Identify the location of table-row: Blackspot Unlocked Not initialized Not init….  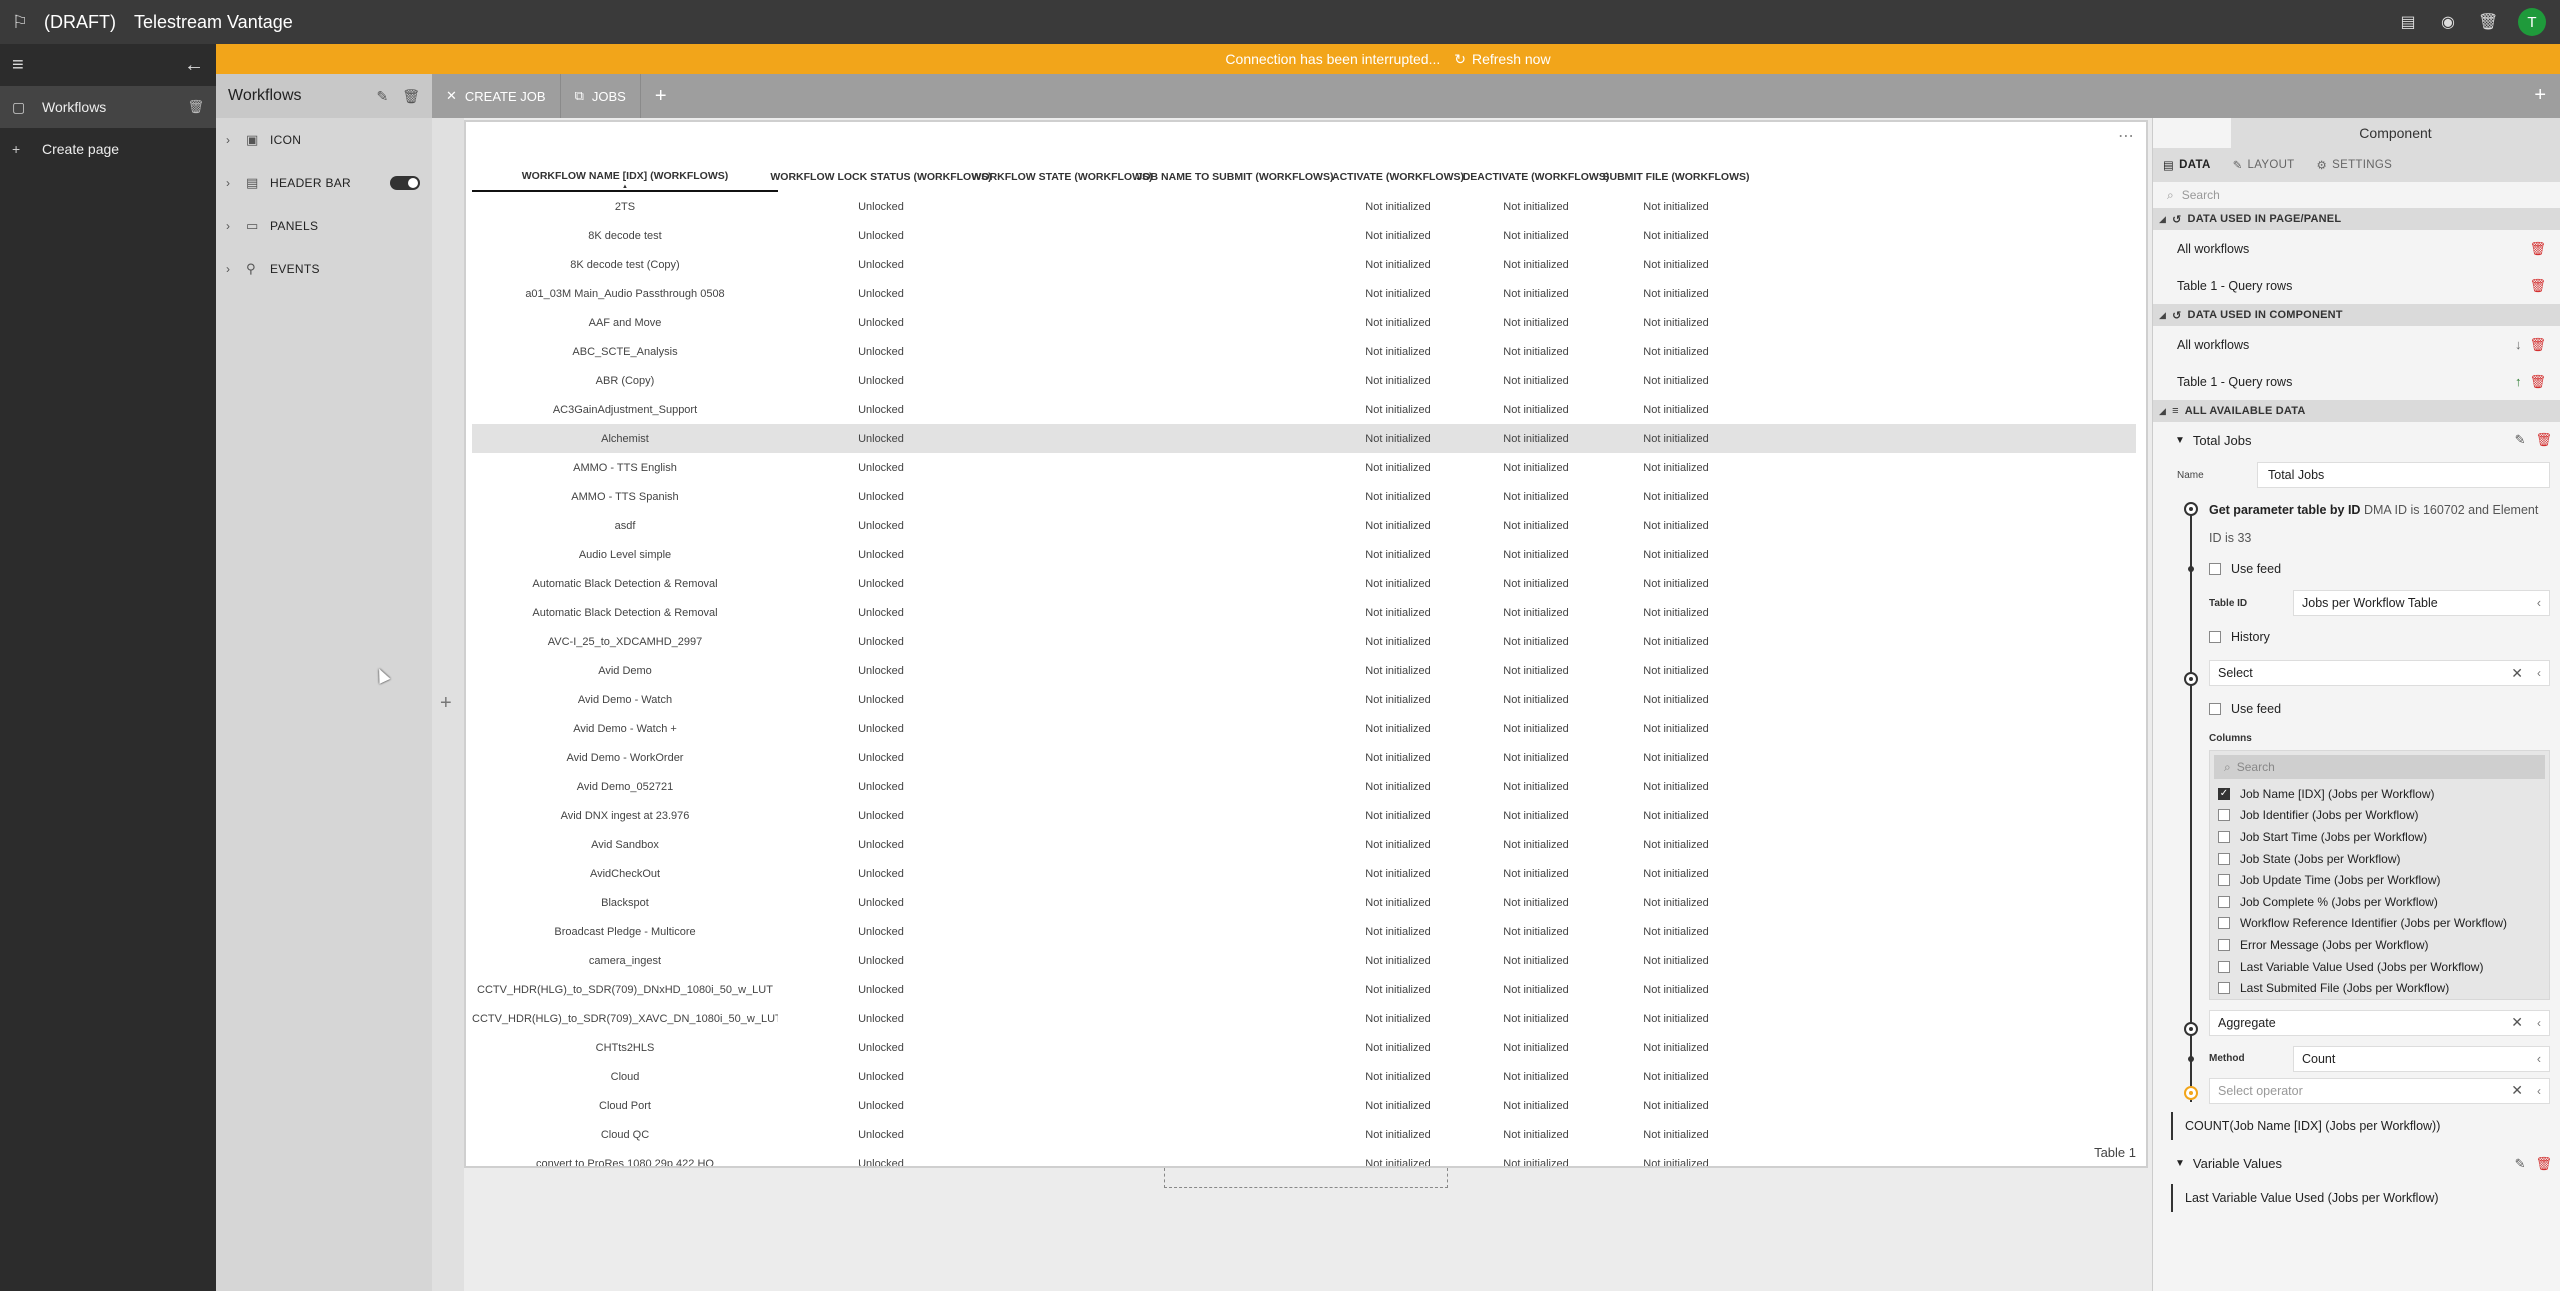
(1304, 902).